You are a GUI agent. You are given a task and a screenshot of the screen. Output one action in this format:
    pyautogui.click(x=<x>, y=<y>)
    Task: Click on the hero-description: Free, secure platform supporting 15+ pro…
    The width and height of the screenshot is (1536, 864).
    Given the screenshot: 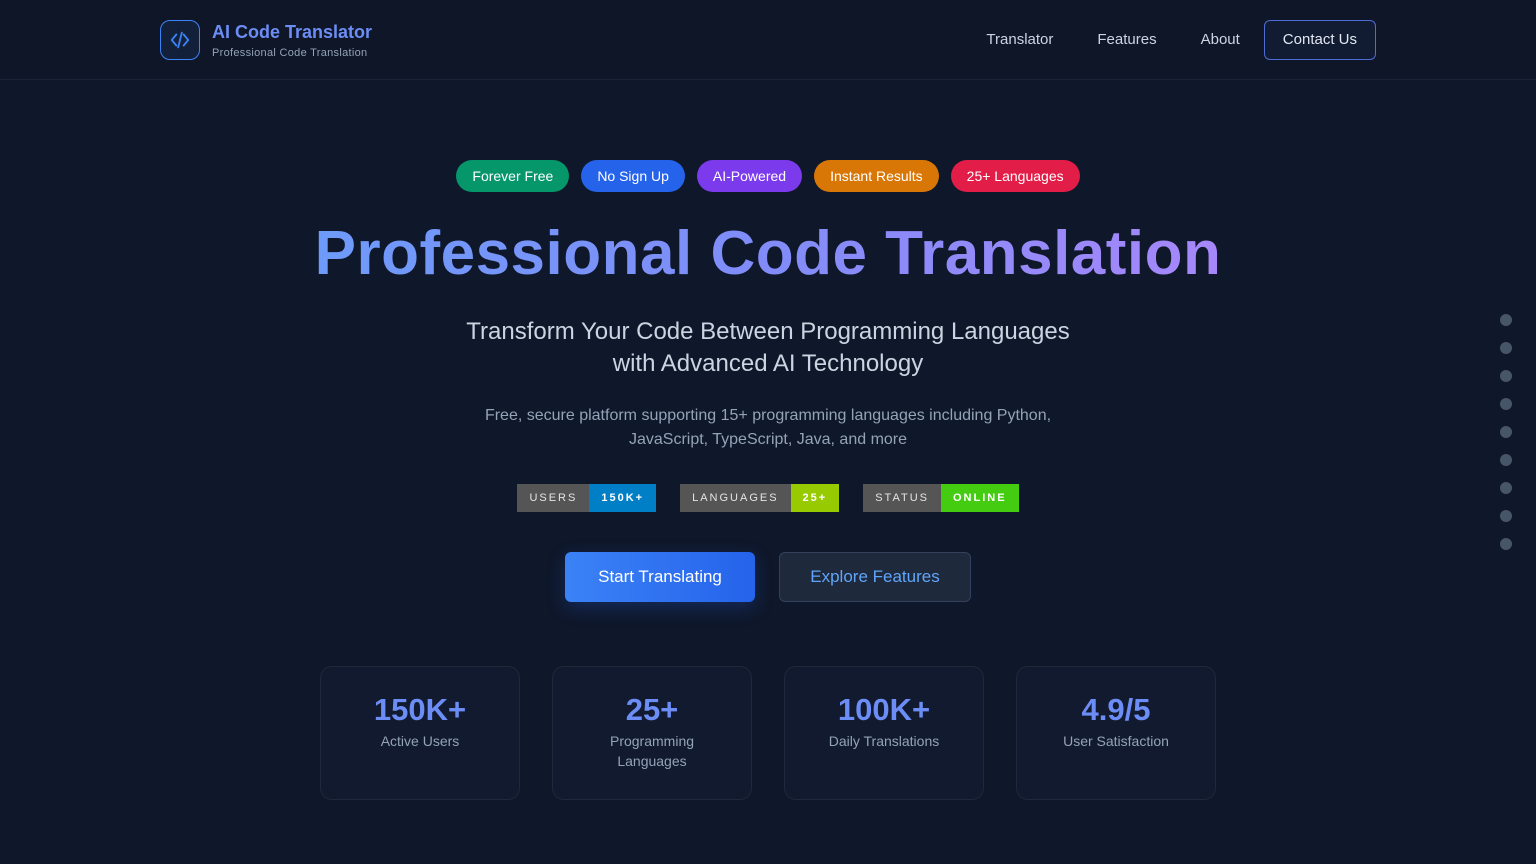 What is the action you would take?
    pyautogui.click(x=768, y=427)
    